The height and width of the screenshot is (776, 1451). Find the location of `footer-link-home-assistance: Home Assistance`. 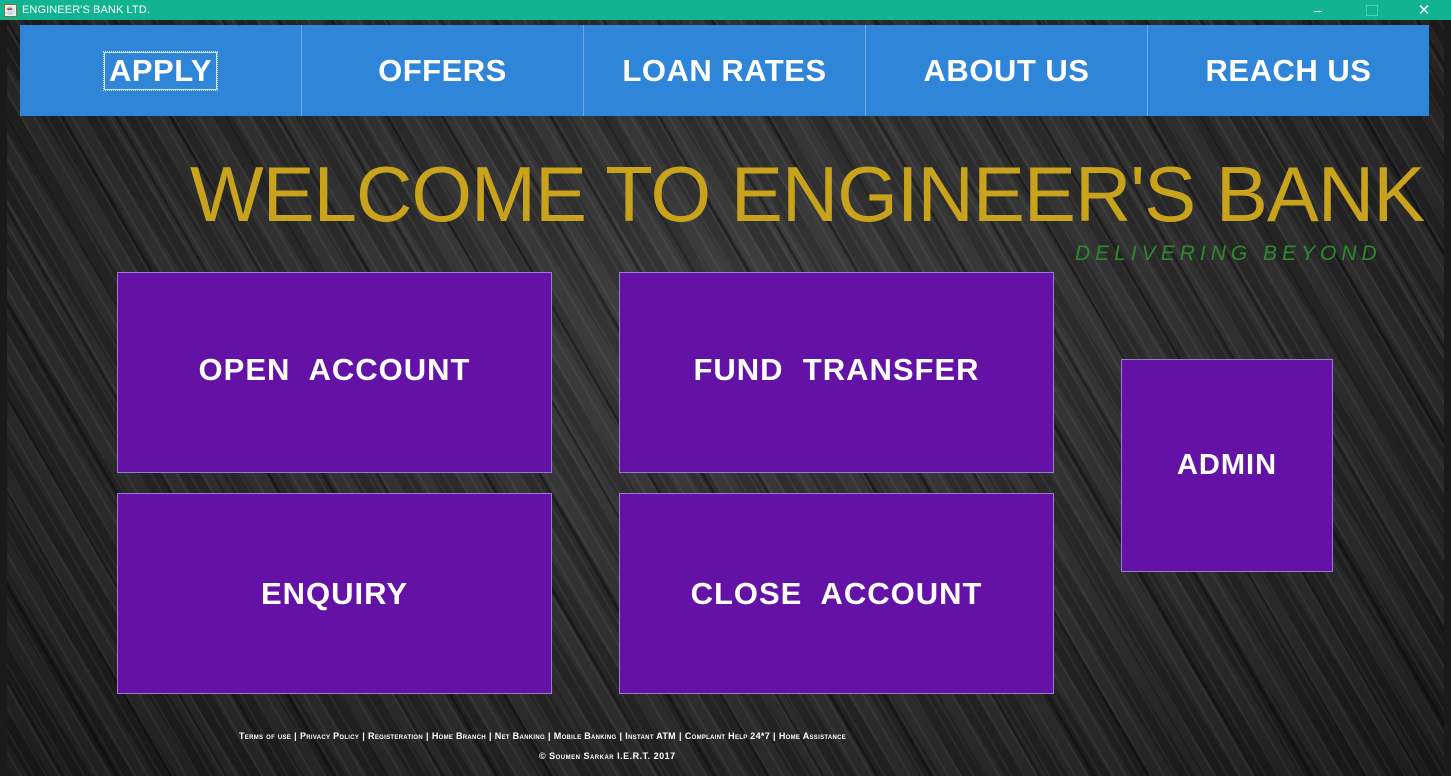

footer-link-home-assistance: Home Assistance is located at coordinates (812, 736).